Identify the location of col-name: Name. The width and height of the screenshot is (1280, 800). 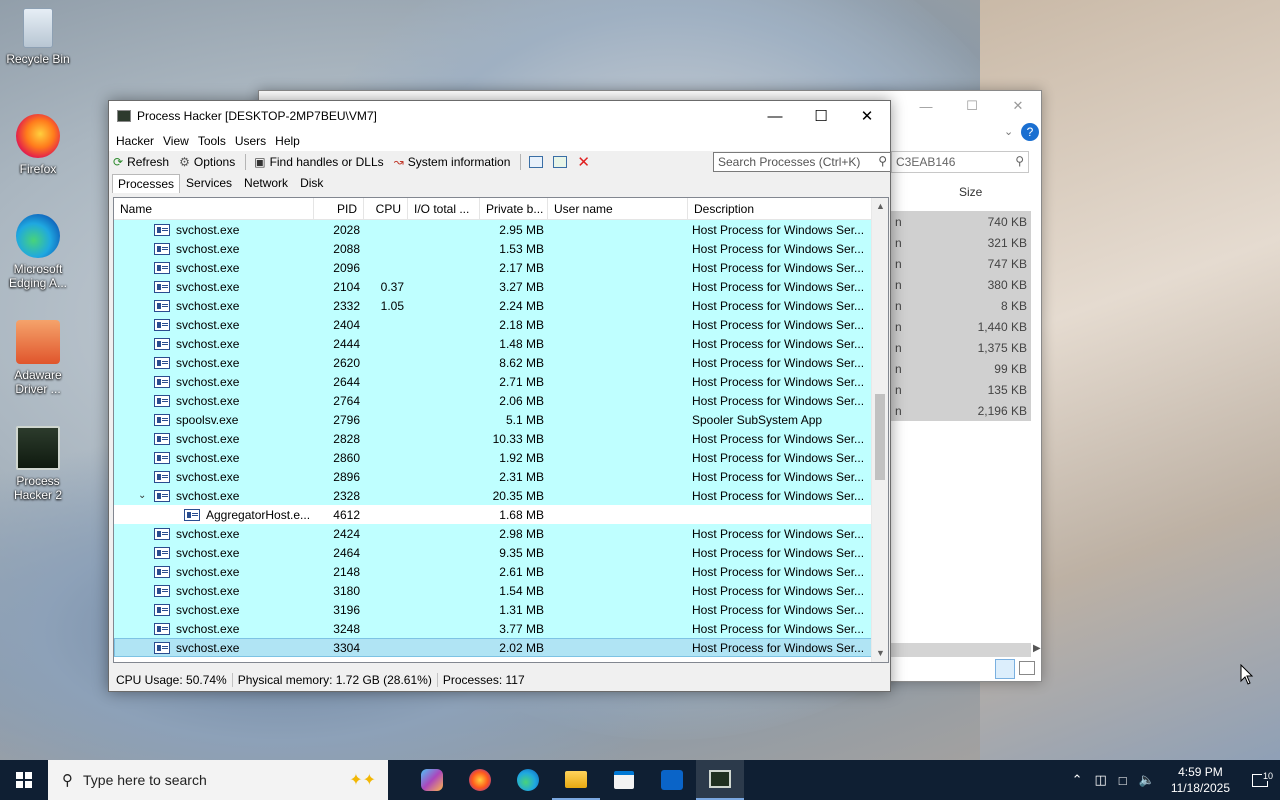
(214, 208).